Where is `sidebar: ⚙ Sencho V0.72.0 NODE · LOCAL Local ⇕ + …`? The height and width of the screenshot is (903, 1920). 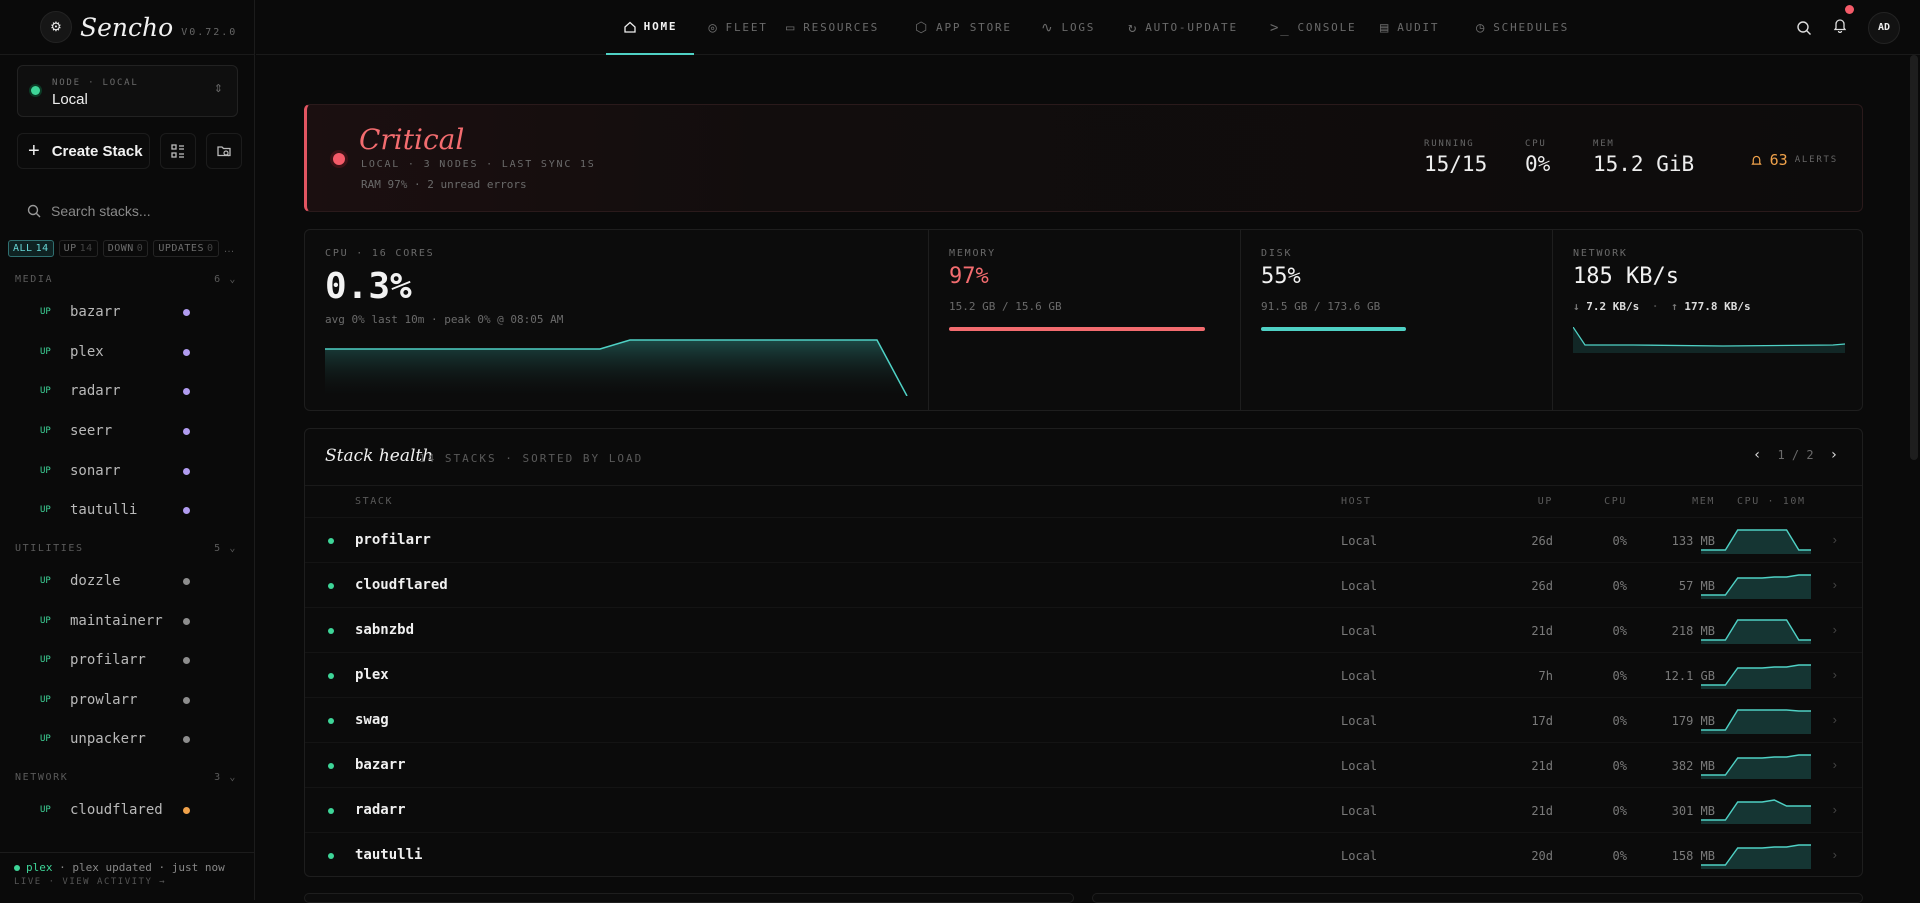
sidebar: ⚙ Sencho V0.72.0 NODE · LOCAL Local ⇕ + … is located at coordinates (127, 450).